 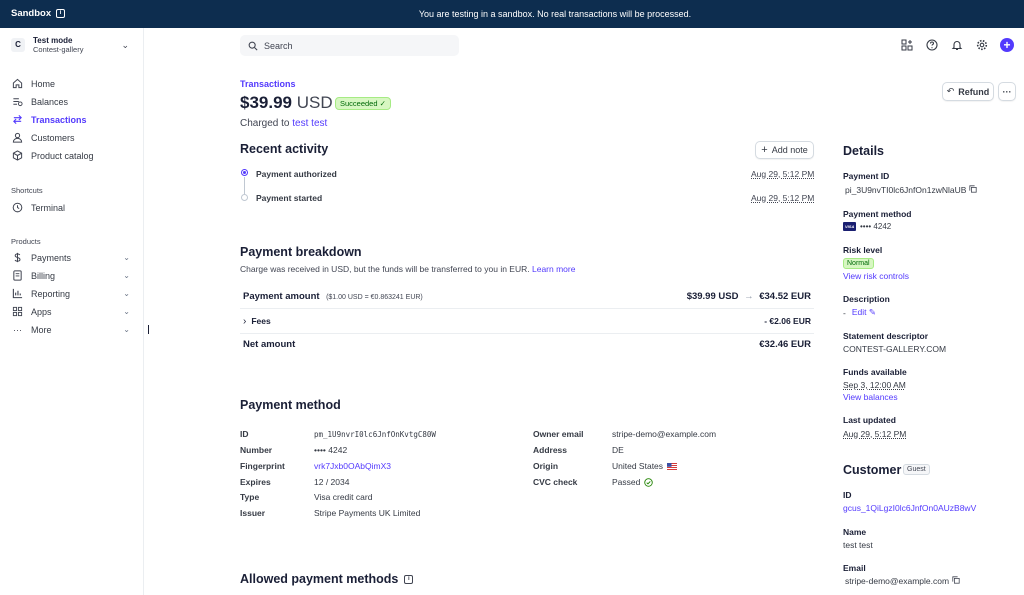 I want to click on add-note-label: Add note, so click(x=789, y=150).